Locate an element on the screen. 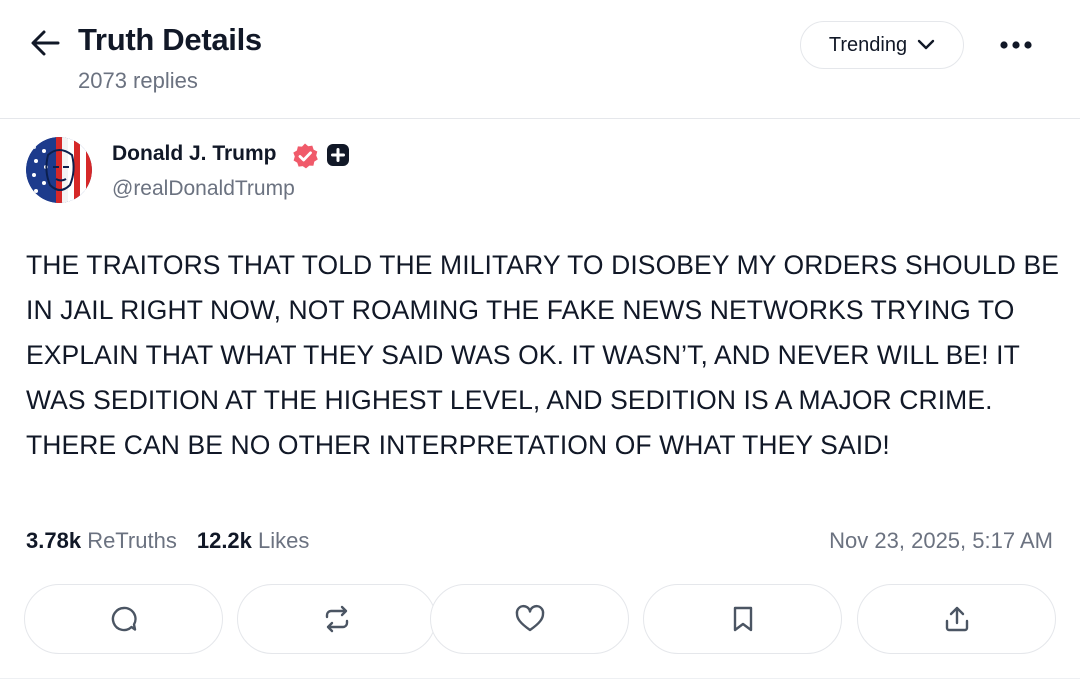 The width and height of the screenshot is (1080, 685). bookmark-button is located at coordinates (742, 619).